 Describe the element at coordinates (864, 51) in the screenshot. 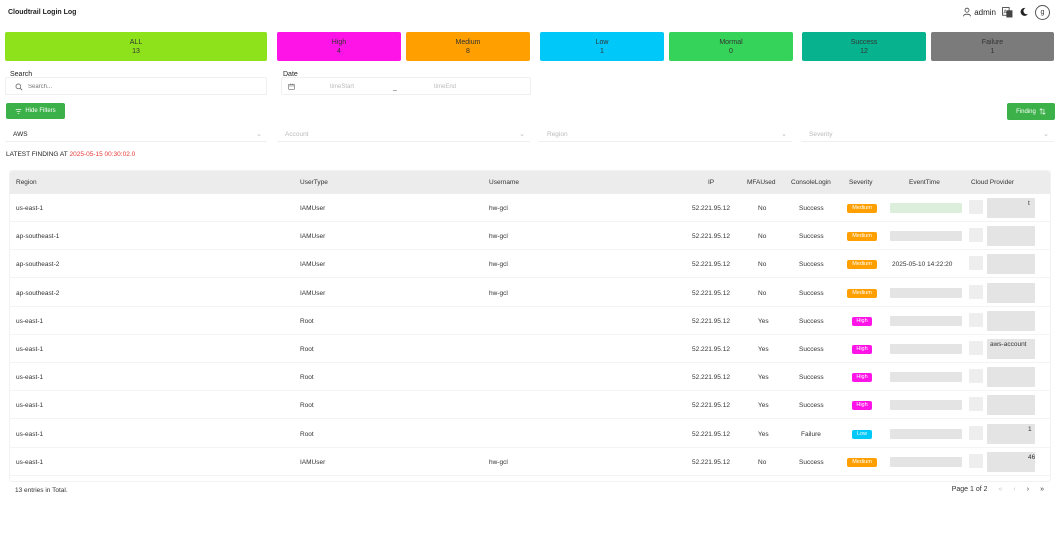

I see `card-count: 12` at that location.